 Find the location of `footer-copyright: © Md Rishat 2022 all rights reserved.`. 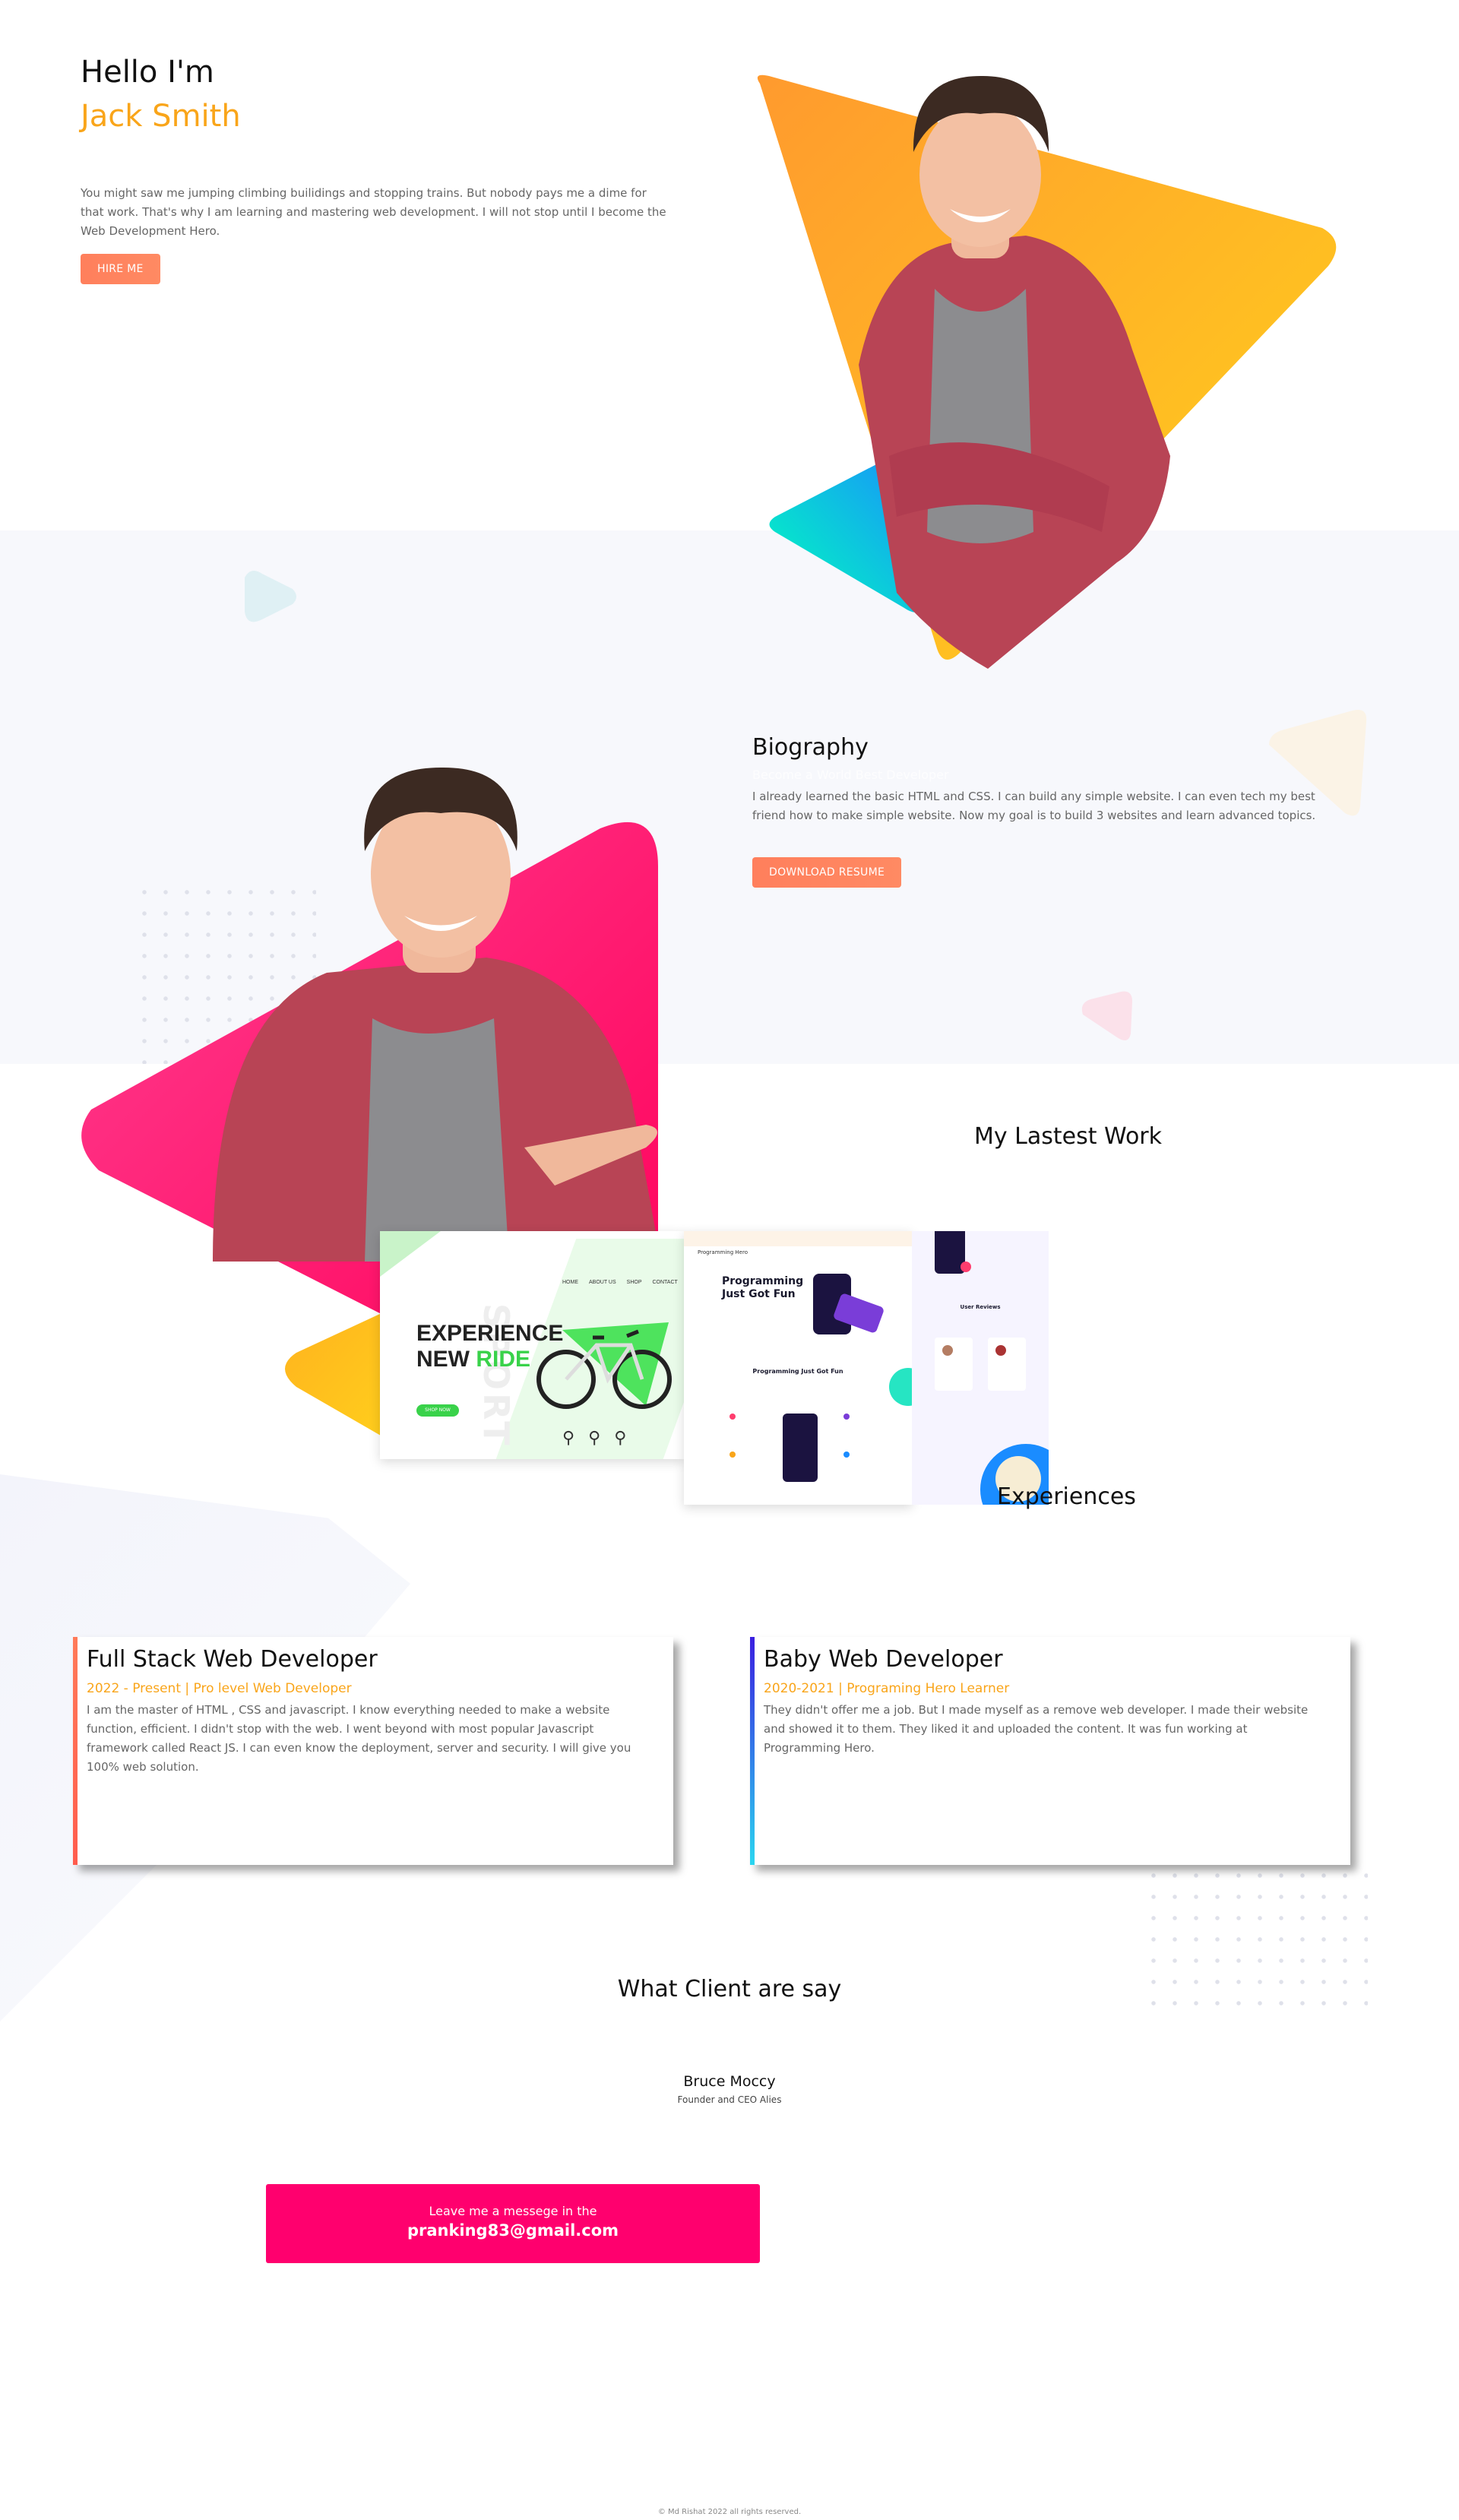

footer-copyright: © Md Rishat 2022 all rights reserved. is located at coordinates (729, 2512).